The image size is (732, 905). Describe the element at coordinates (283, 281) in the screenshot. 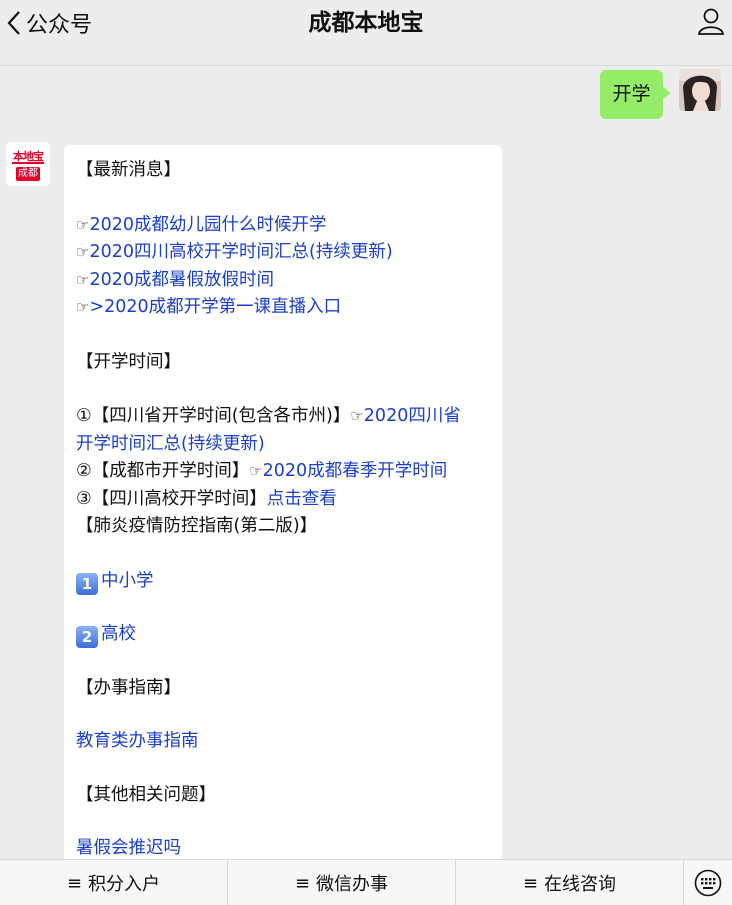

I see `list-item: ☞2020成都暑假放假时间` at that location.